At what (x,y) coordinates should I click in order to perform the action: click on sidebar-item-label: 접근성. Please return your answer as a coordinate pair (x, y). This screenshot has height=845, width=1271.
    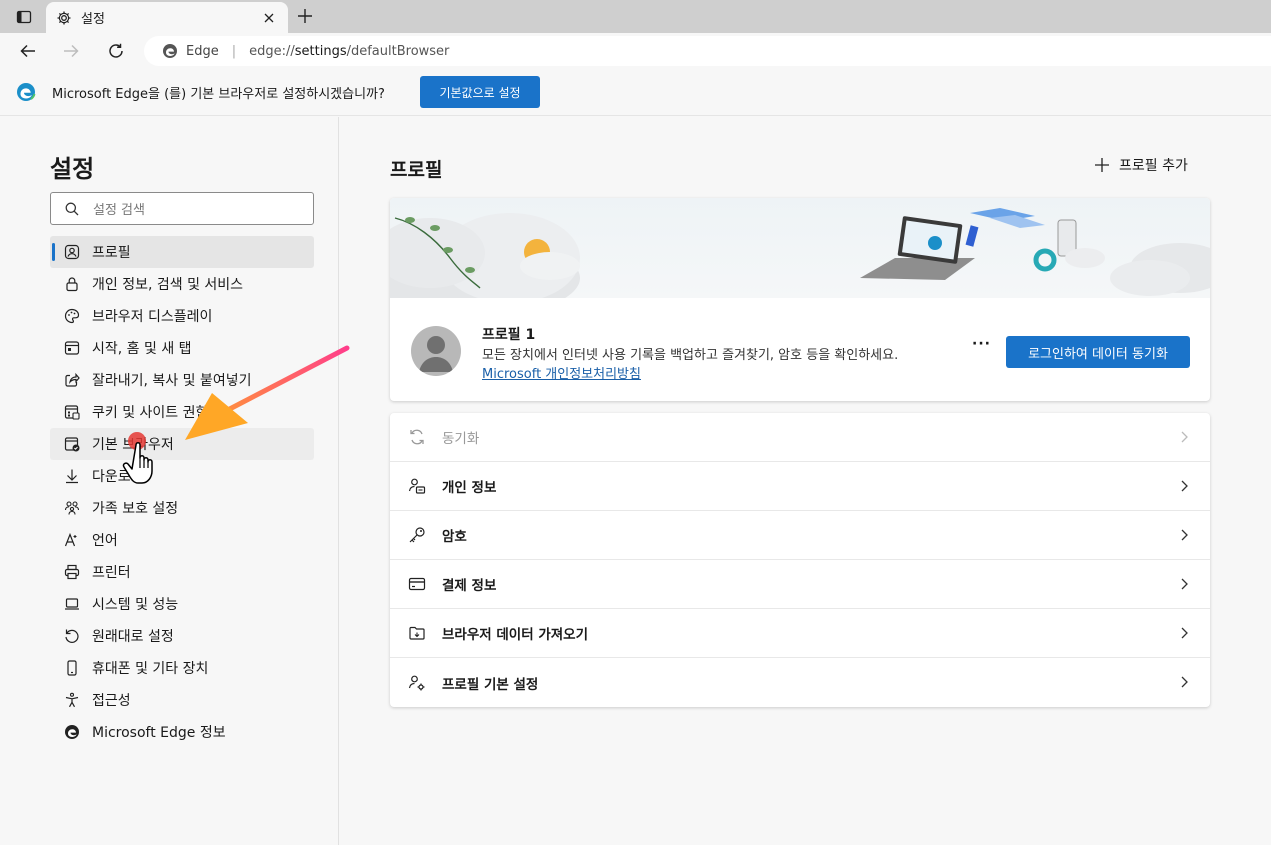
    Looking at the image, I should click on (111, 701).